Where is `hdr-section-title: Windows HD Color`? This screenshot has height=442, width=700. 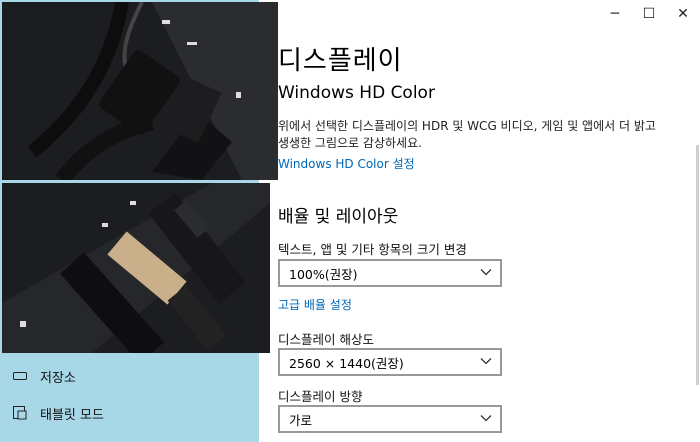
hdr-section-title: Windows HD Color is located at coordinates (356, 93).